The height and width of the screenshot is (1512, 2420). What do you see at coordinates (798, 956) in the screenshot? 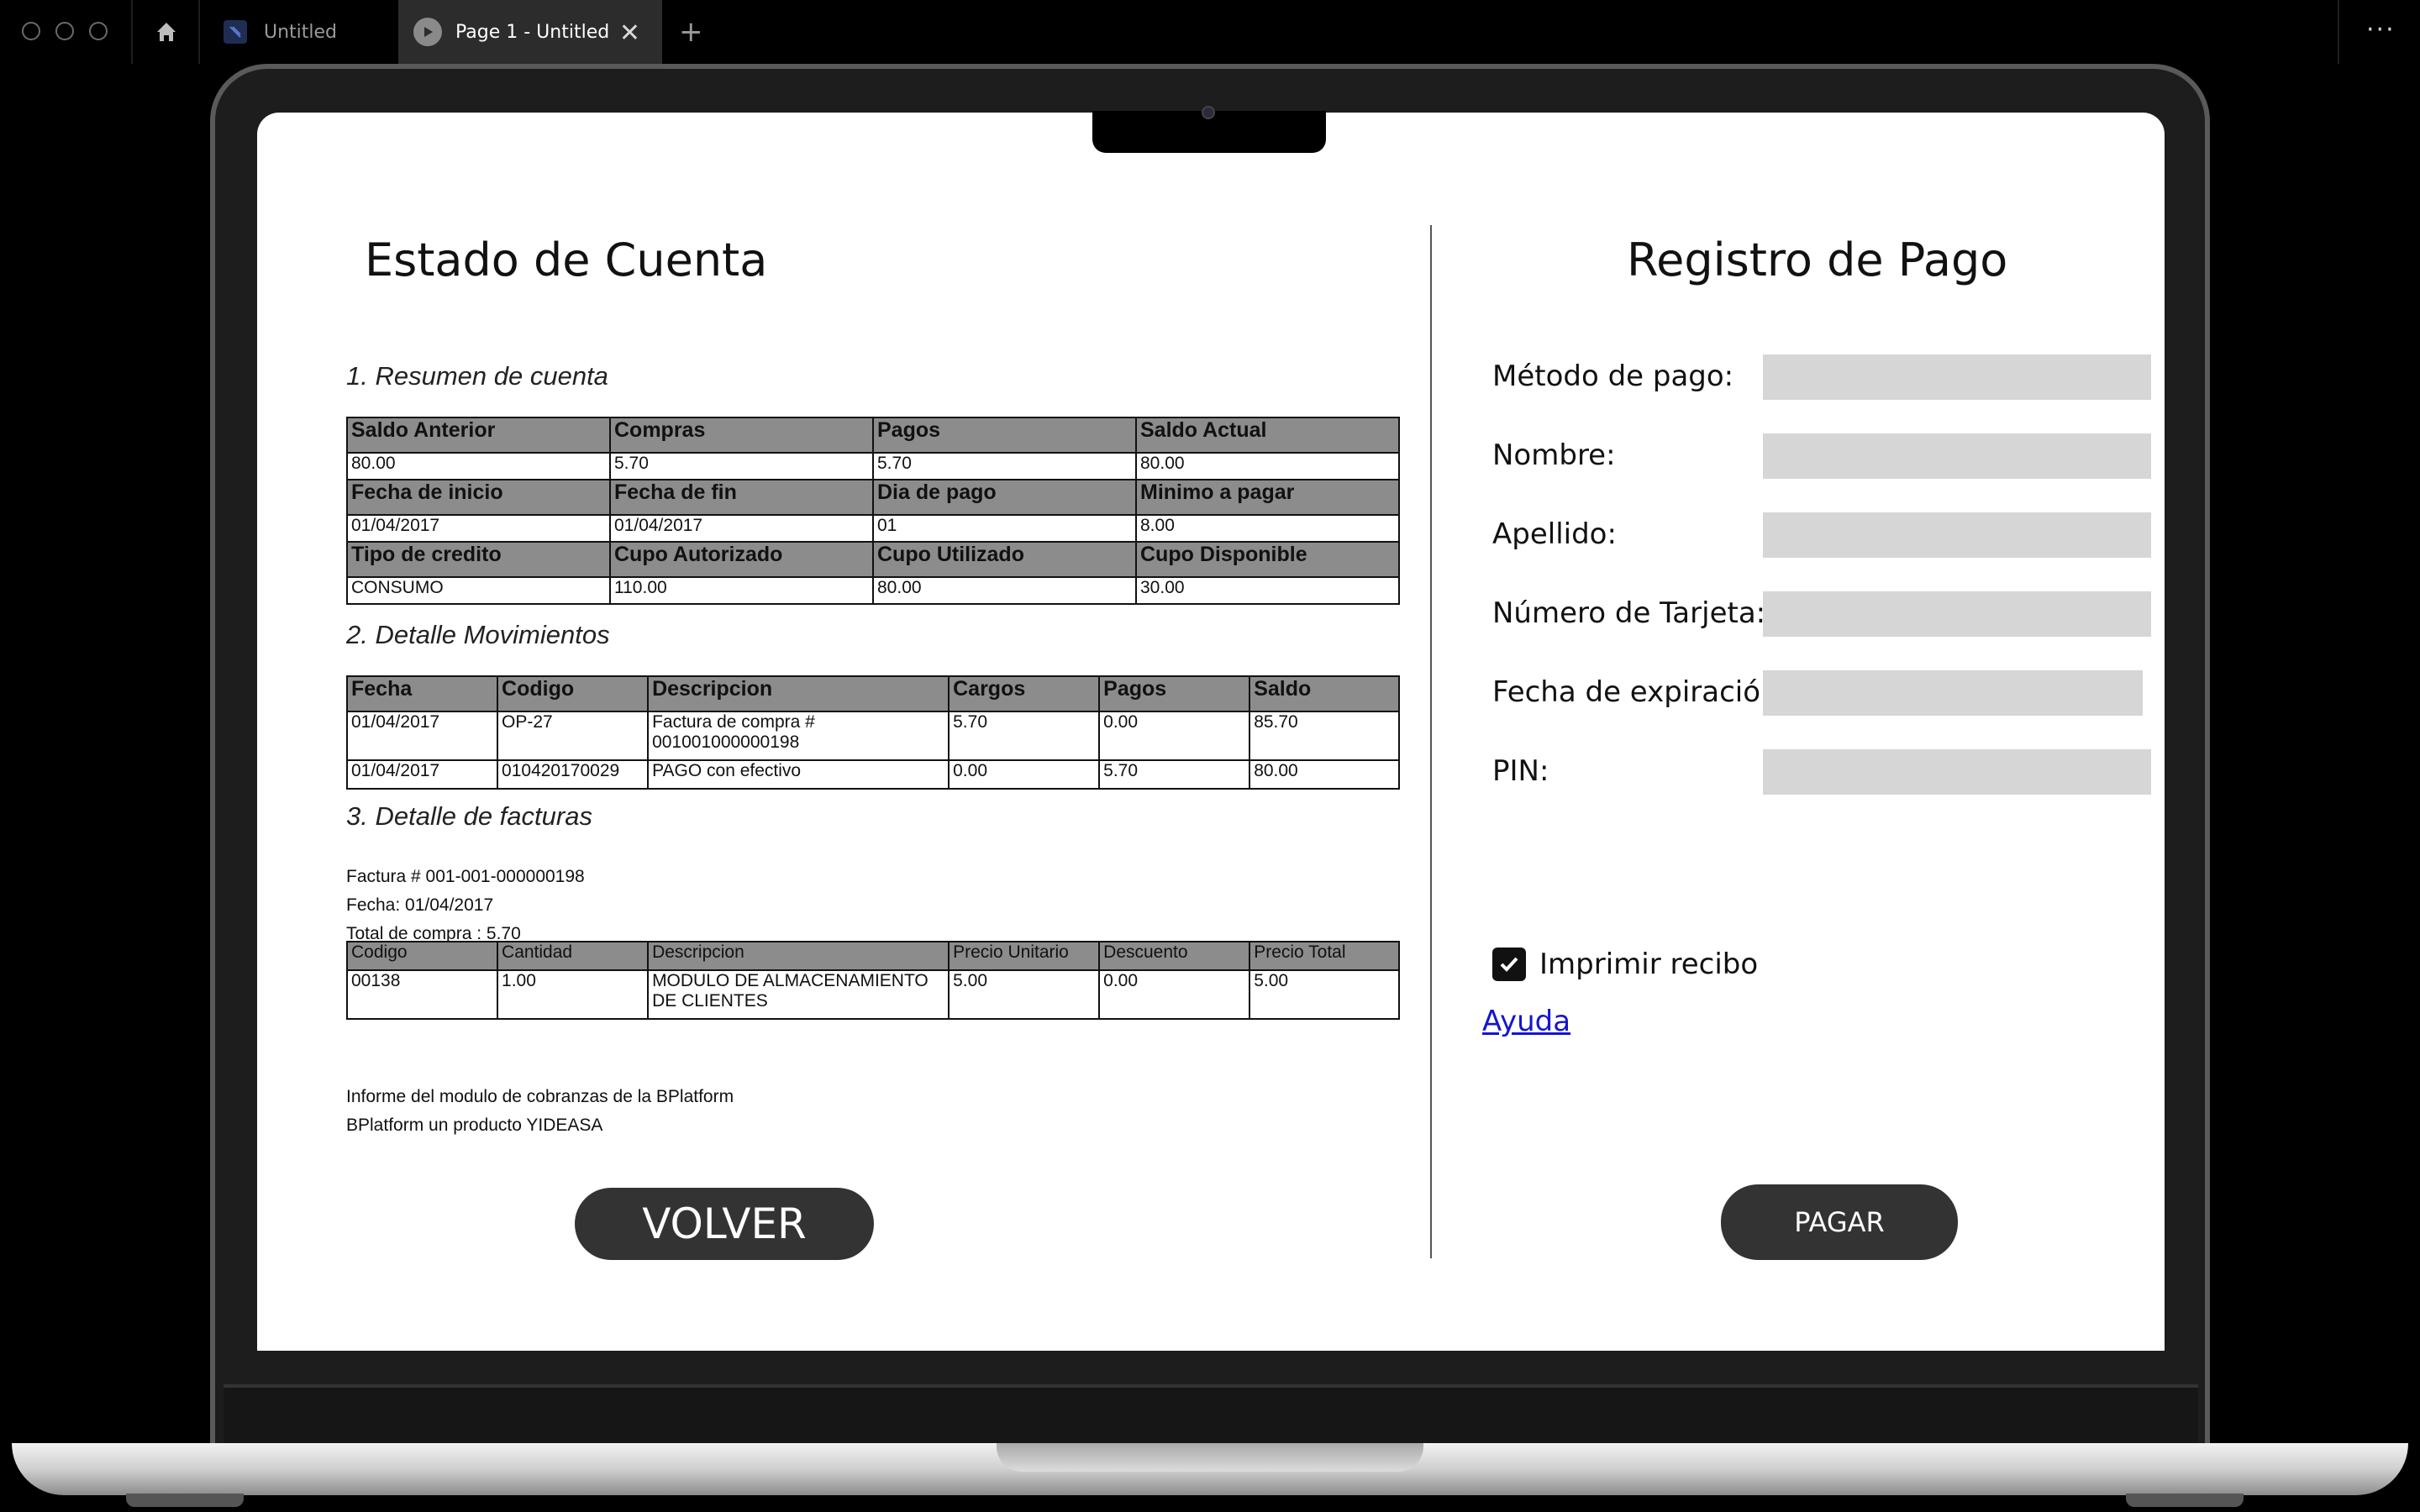
I see `table-header-cell: Descripcion` at bounding box center [798, 956].